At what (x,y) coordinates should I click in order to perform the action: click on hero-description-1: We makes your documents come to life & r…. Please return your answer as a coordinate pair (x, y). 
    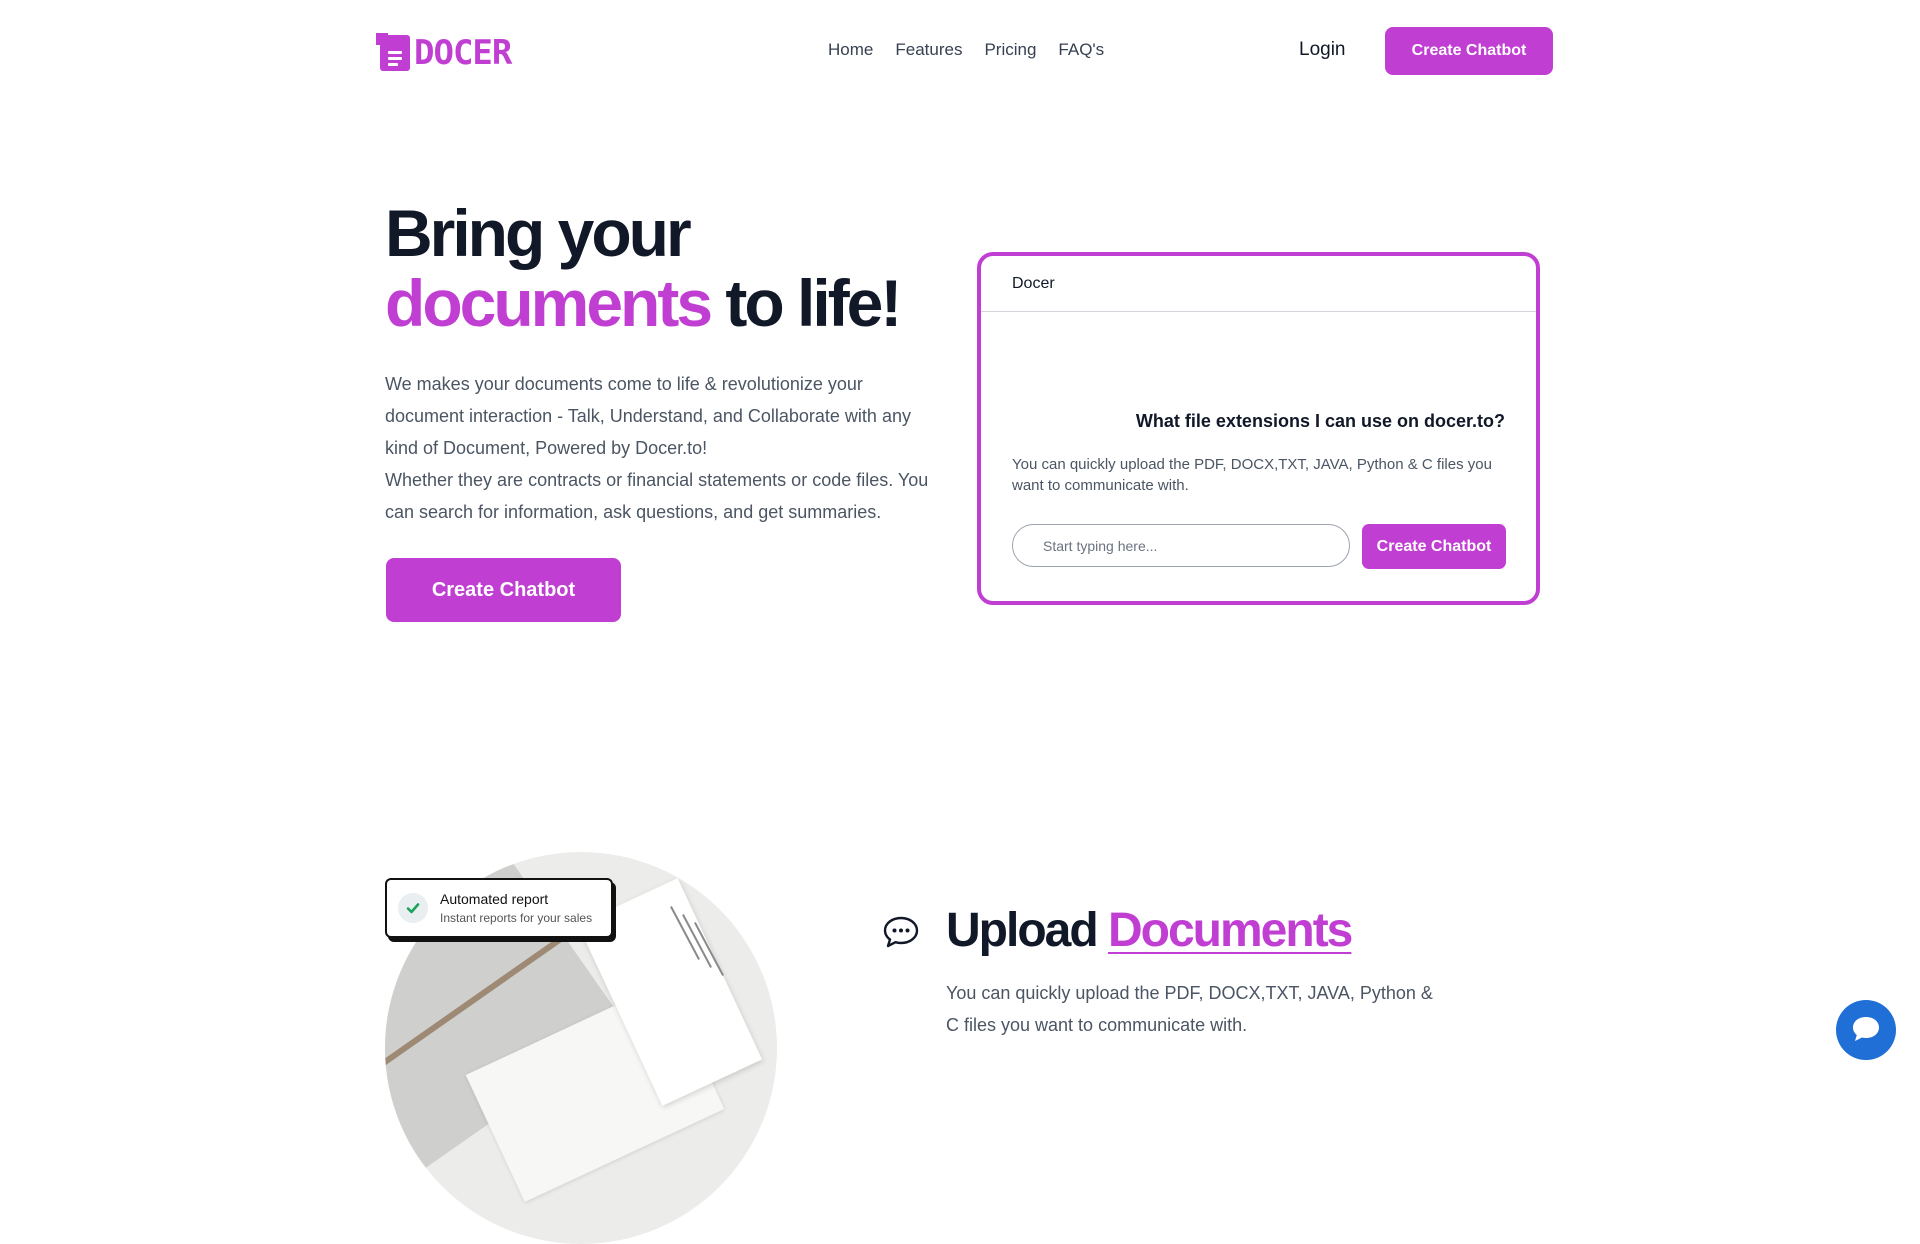
    Looking at the image, I should click on (648, 416).